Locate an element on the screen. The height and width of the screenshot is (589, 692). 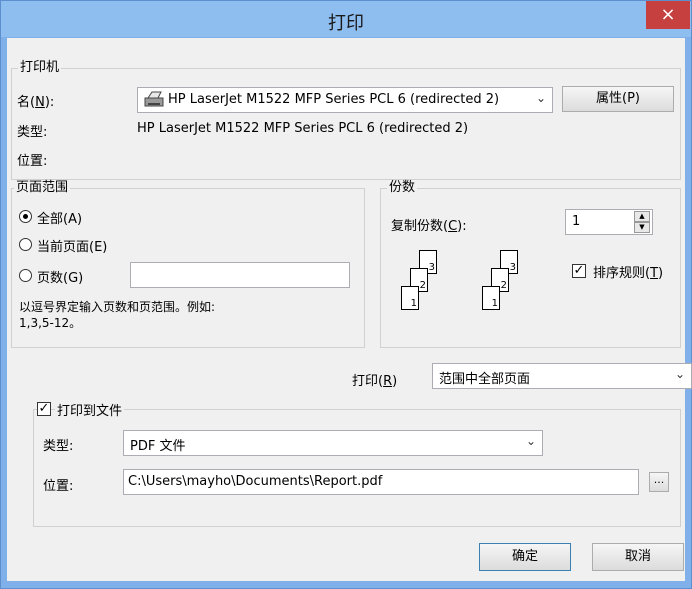
pages-input is located at coordinates (240, 275).